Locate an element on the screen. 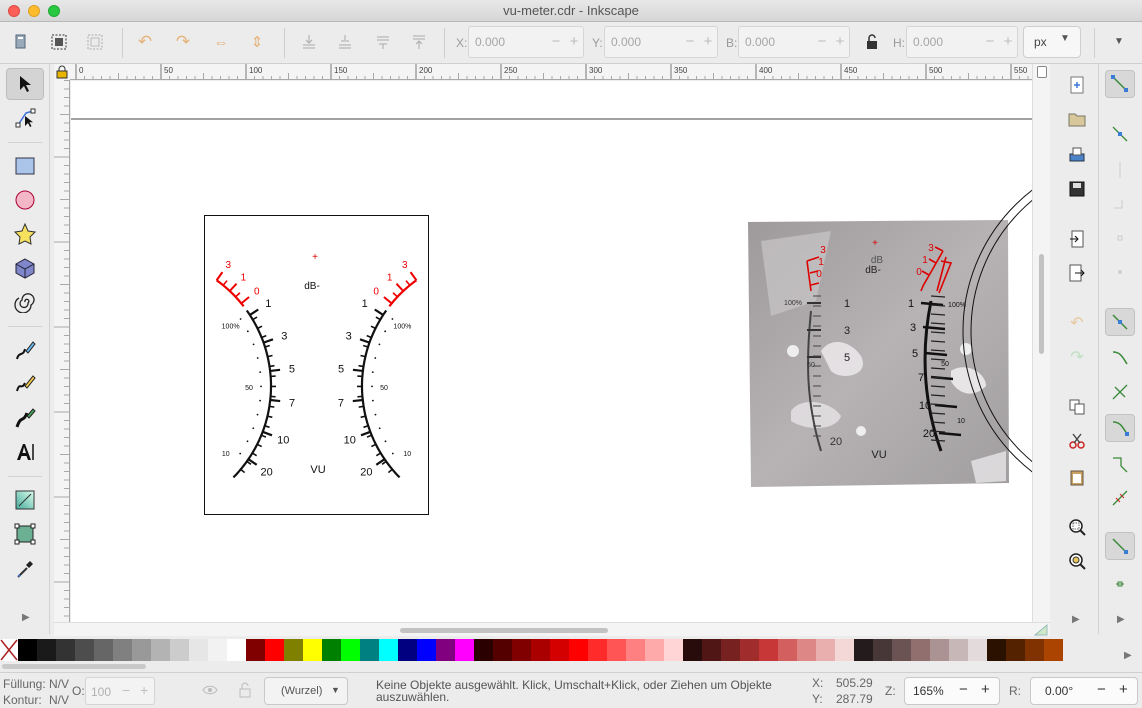  snap-others-icon is located at coordinates (1120, 546).